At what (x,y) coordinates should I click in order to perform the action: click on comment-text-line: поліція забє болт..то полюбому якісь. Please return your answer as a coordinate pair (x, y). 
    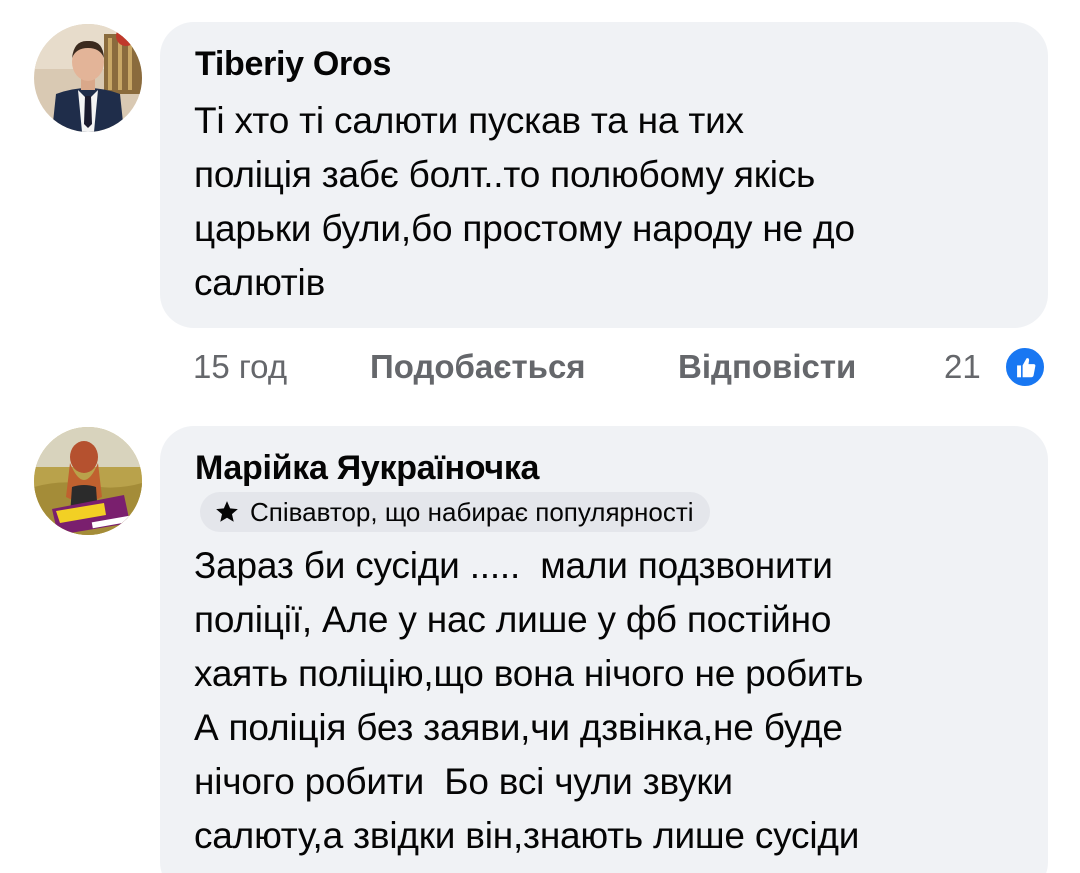
    Looking at the image, I should click on (505, 174).